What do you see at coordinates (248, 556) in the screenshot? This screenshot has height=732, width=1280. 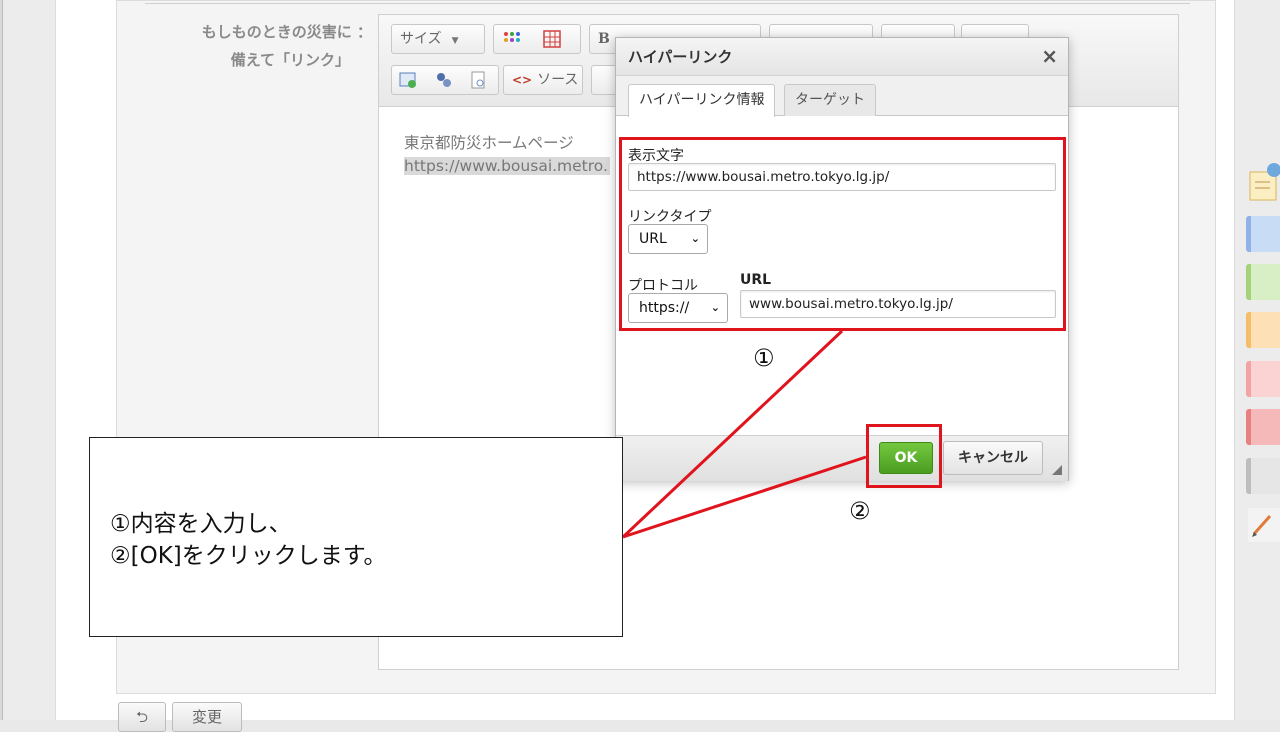 I see `callout-line-2: ②[OK]をクリックします。` at bounding box center [248, 556].